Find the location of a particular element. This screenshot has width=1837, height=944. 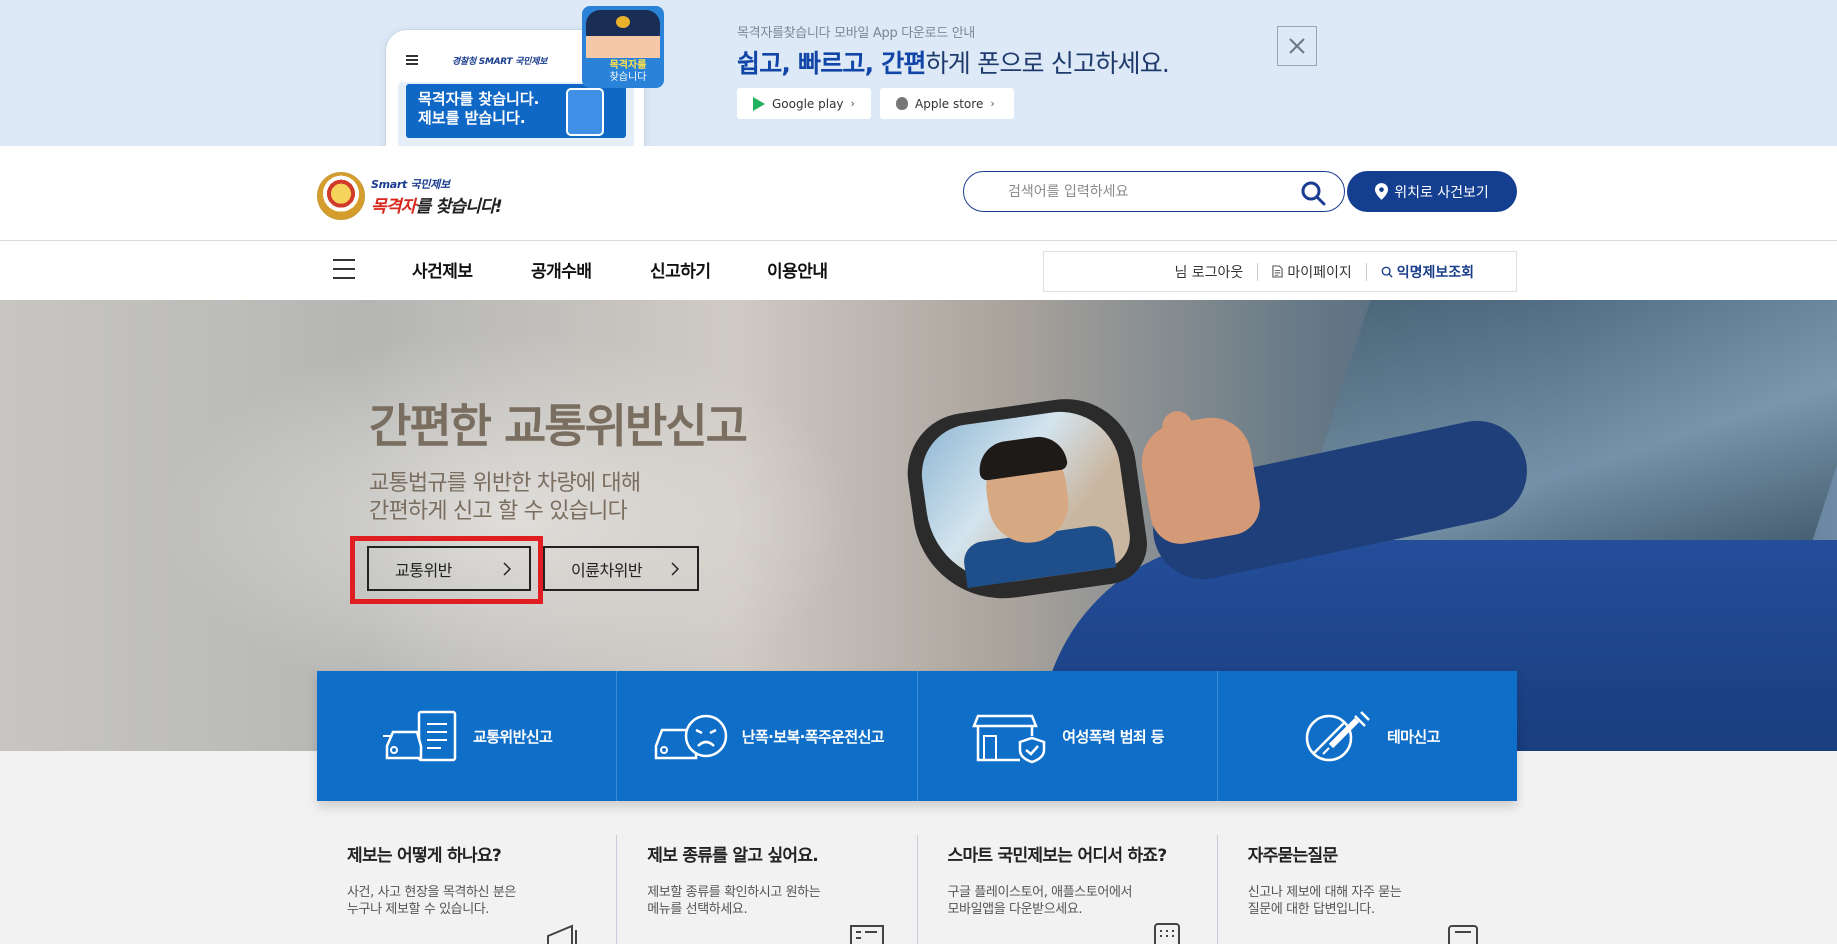

apple-icon is located at coordinates (902, 103).